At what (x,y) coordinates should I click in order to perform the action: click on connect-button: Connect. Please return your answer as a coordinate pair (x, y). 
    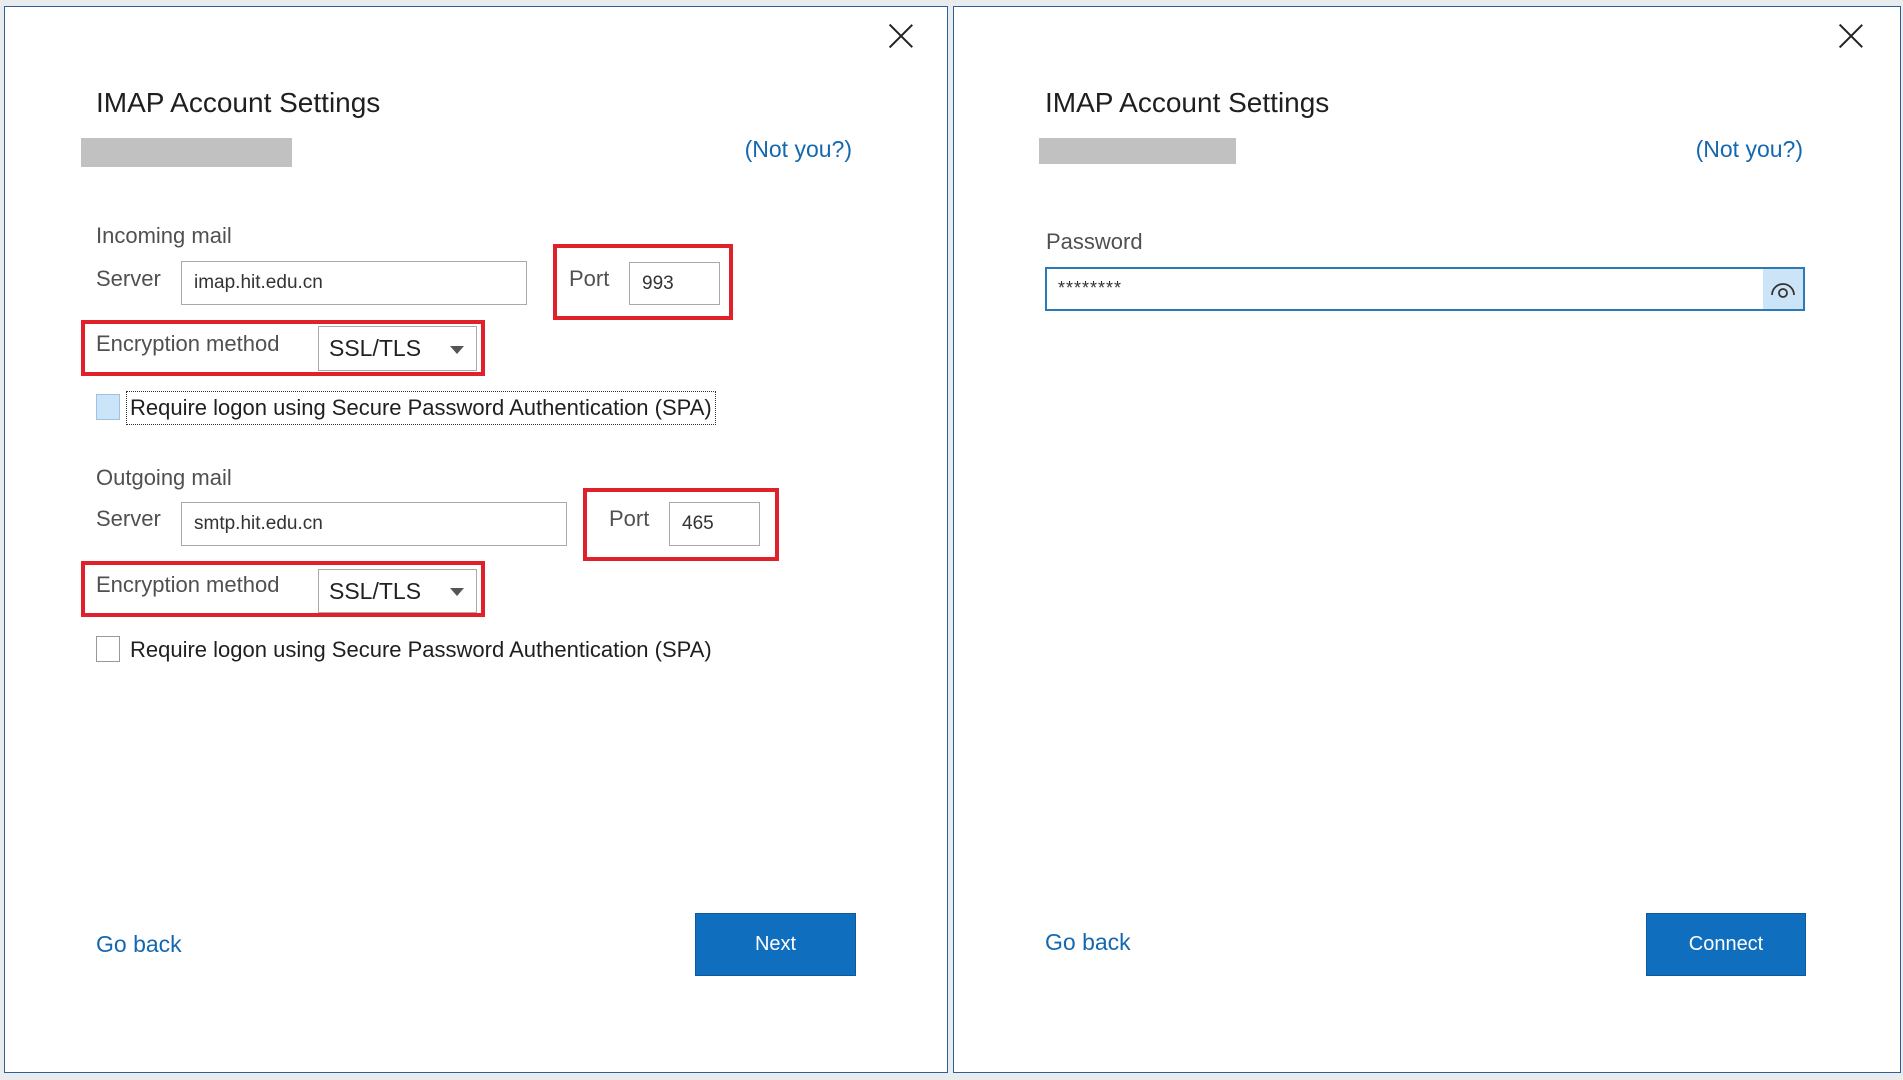
    Looking at the image, I should click on (1726, 944).